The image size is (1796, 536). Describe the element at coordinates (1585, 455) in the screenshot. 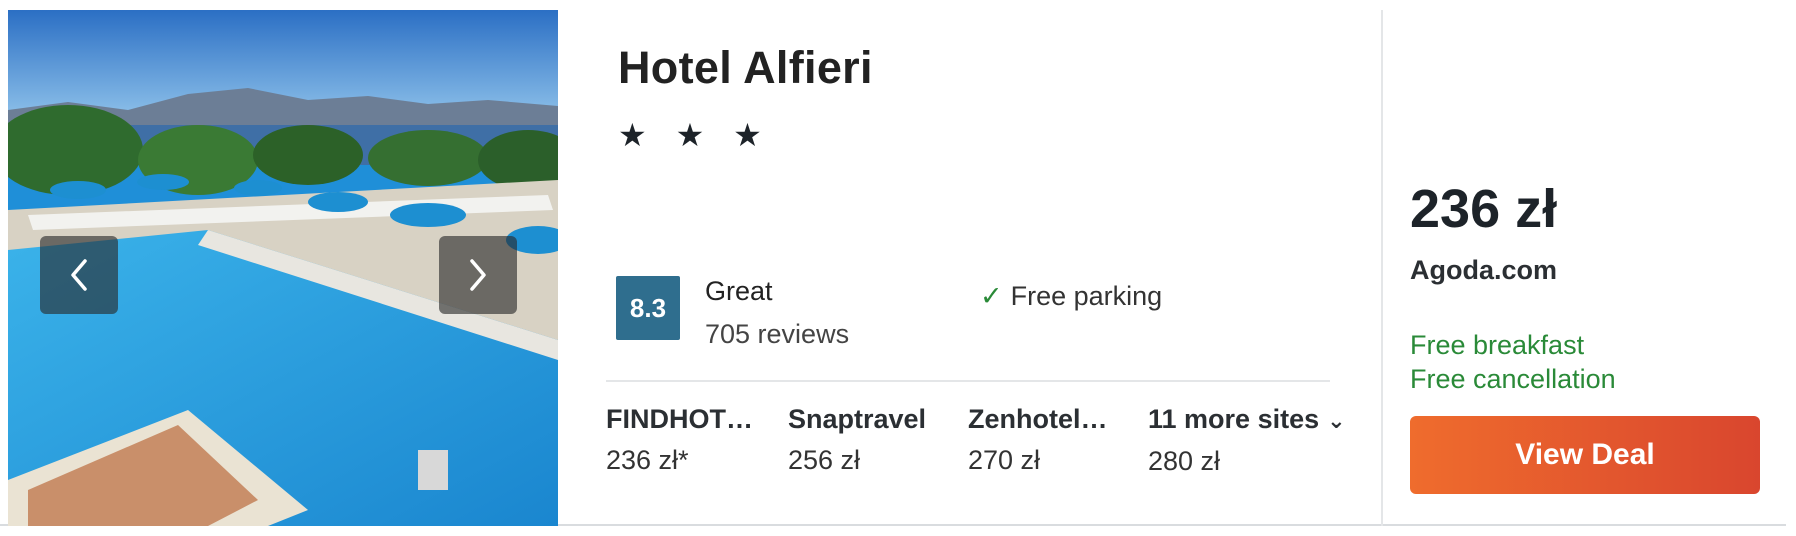

I see `view-deal-button: View Deal` at that location.